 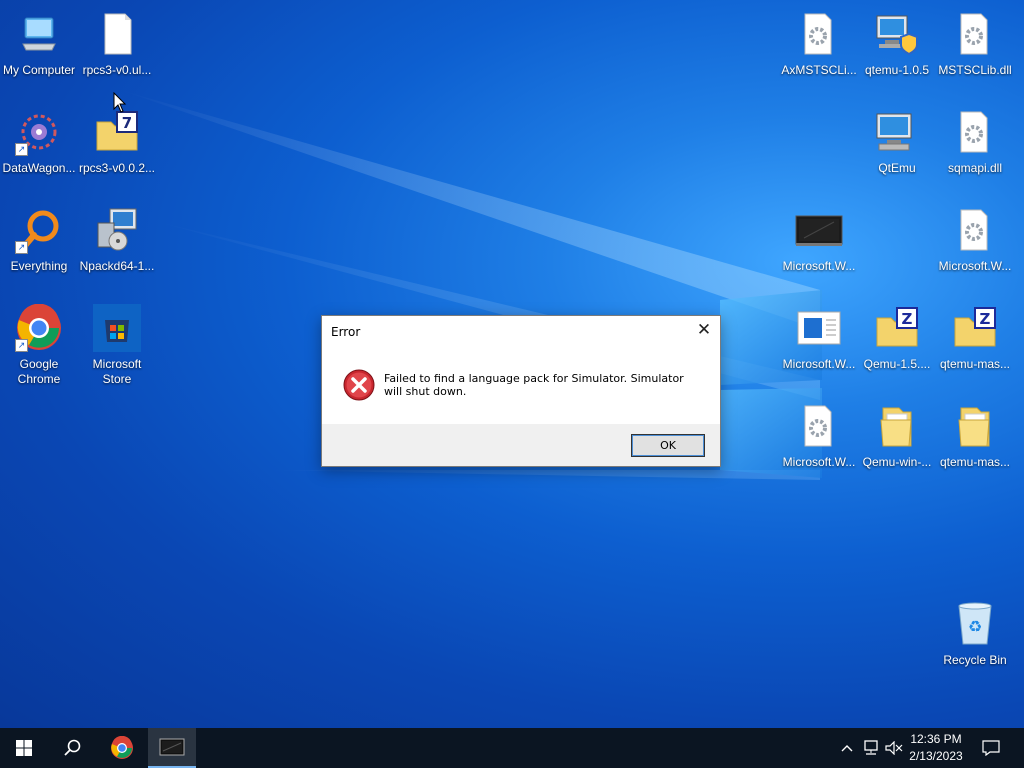 What do you see at coordinates (847, 748) in the screenshot?
I see `chevron-up-icon` at bounding box center [847, 748].